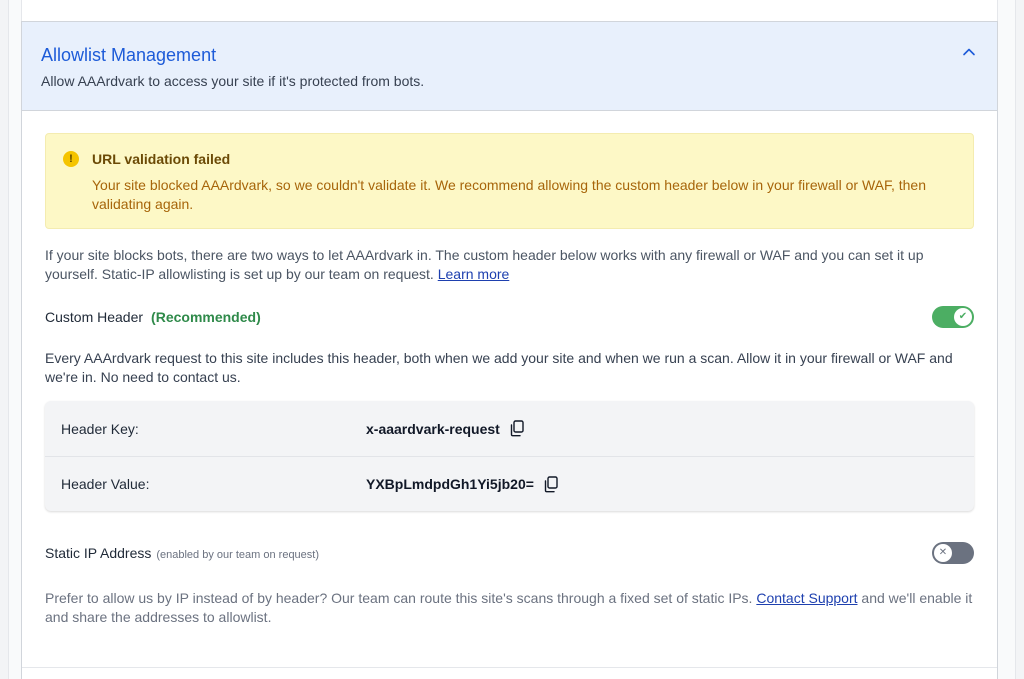 This screenshot has width=1024, height=679. Describe the element at coordinates (433, 428) in the screenshot. I see `header-key-value: x-aaardvark-request` at that location.